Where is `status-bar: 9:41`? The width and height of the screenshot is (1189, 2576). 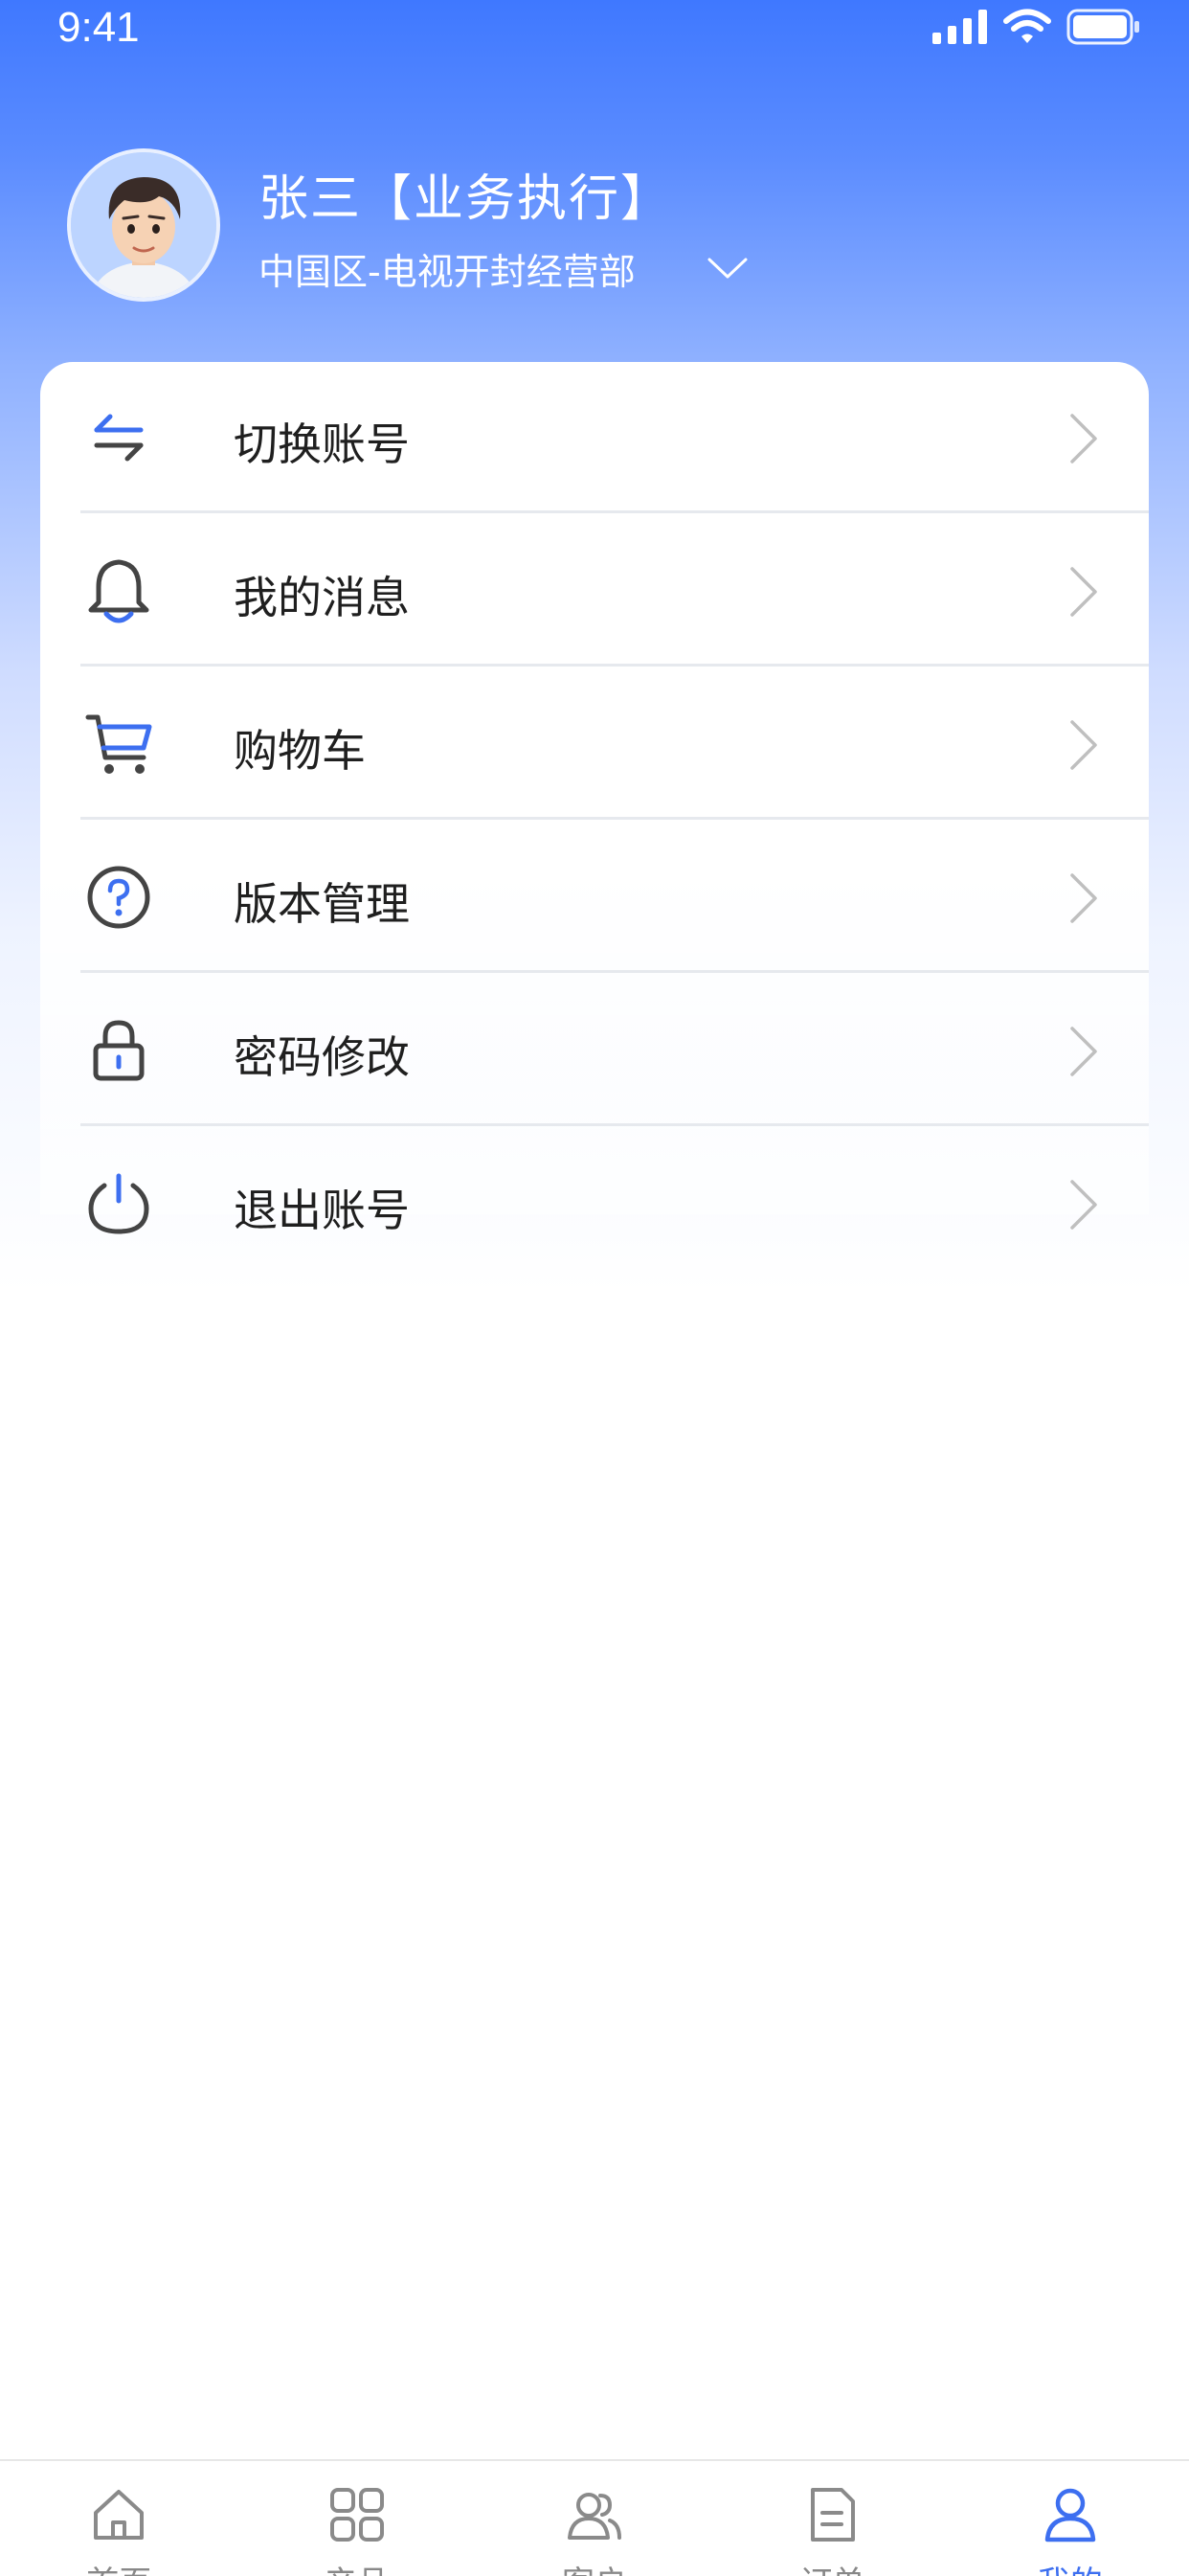 status-bar: 9:41 is located at coordinates (594, 28).